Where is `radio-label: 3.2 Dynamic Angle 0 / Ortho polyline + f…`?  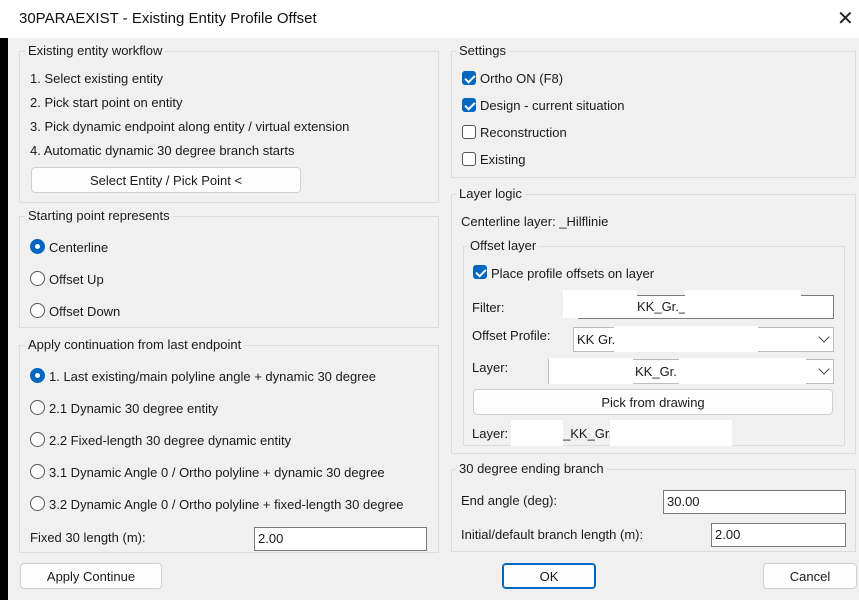 radio-label: 3.2 Dynamic Angle 0 / Ortho polyline + f… is located at coordinates (226, 504).